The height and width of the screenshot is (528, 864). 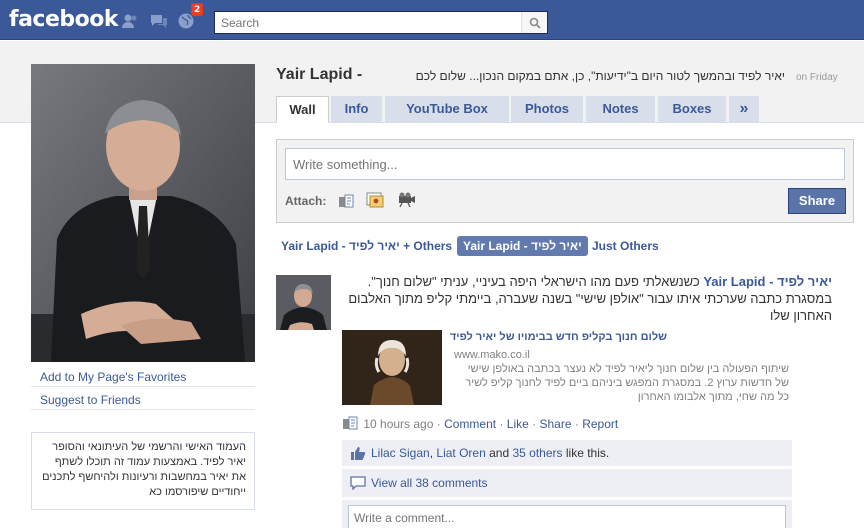 I want to click on tab-info: Info, so click(x=356, y=109).